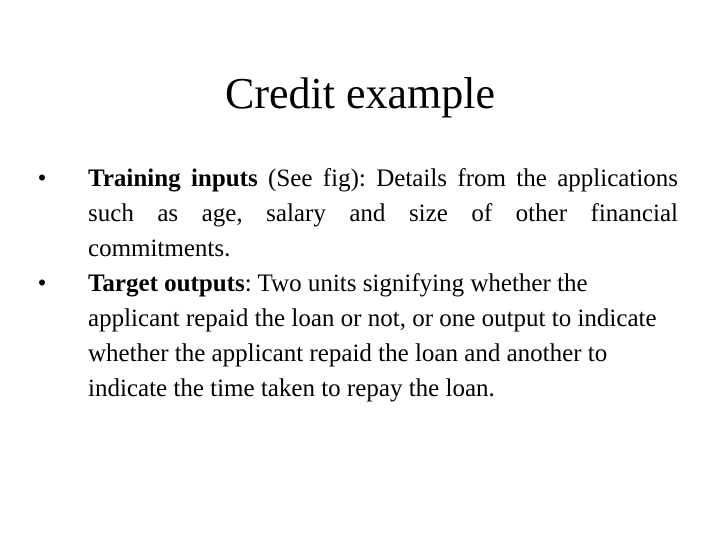 The height and width of the screenshot is (540, 720). Describe the element at coordinates (166, 283) in the screenshot. I see `bullet-term: Target outputs` at that location.